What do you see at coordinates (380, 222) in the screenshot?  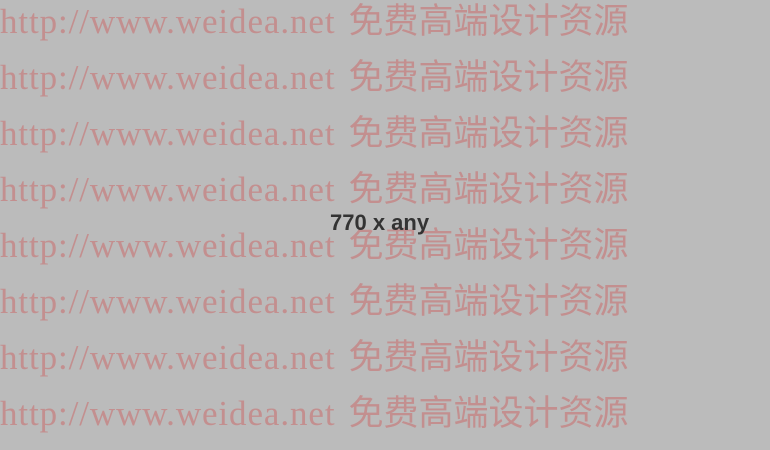 I see `image-size-label: 770 x any` at bounding box center [380, 222].